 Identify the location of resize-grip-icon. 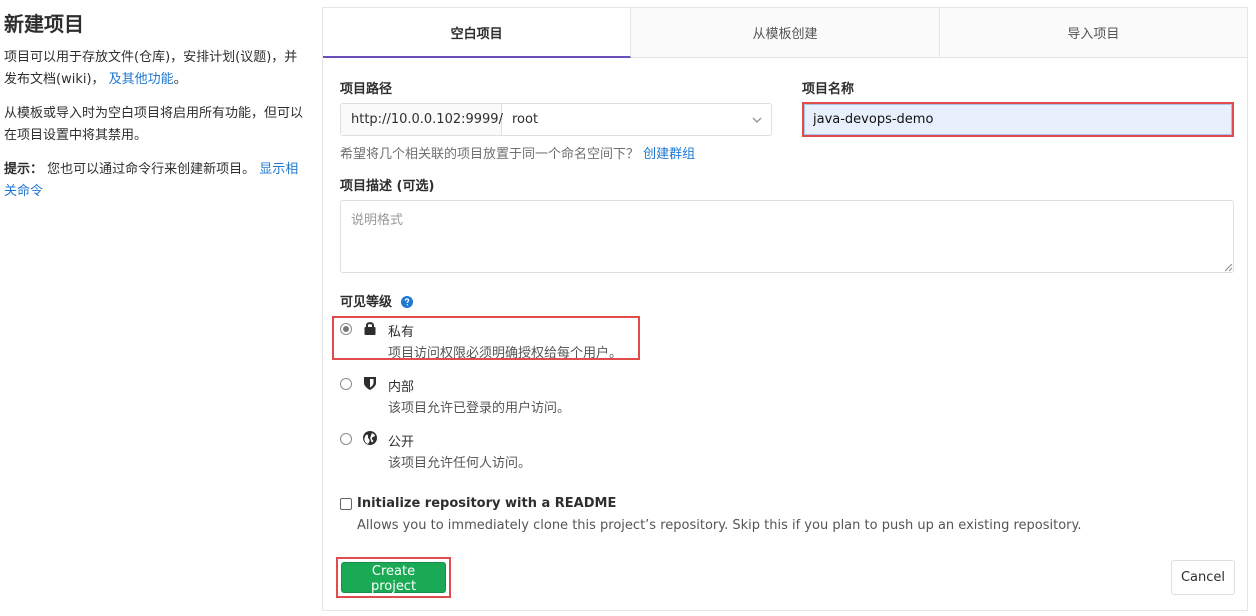
(1228, 267).